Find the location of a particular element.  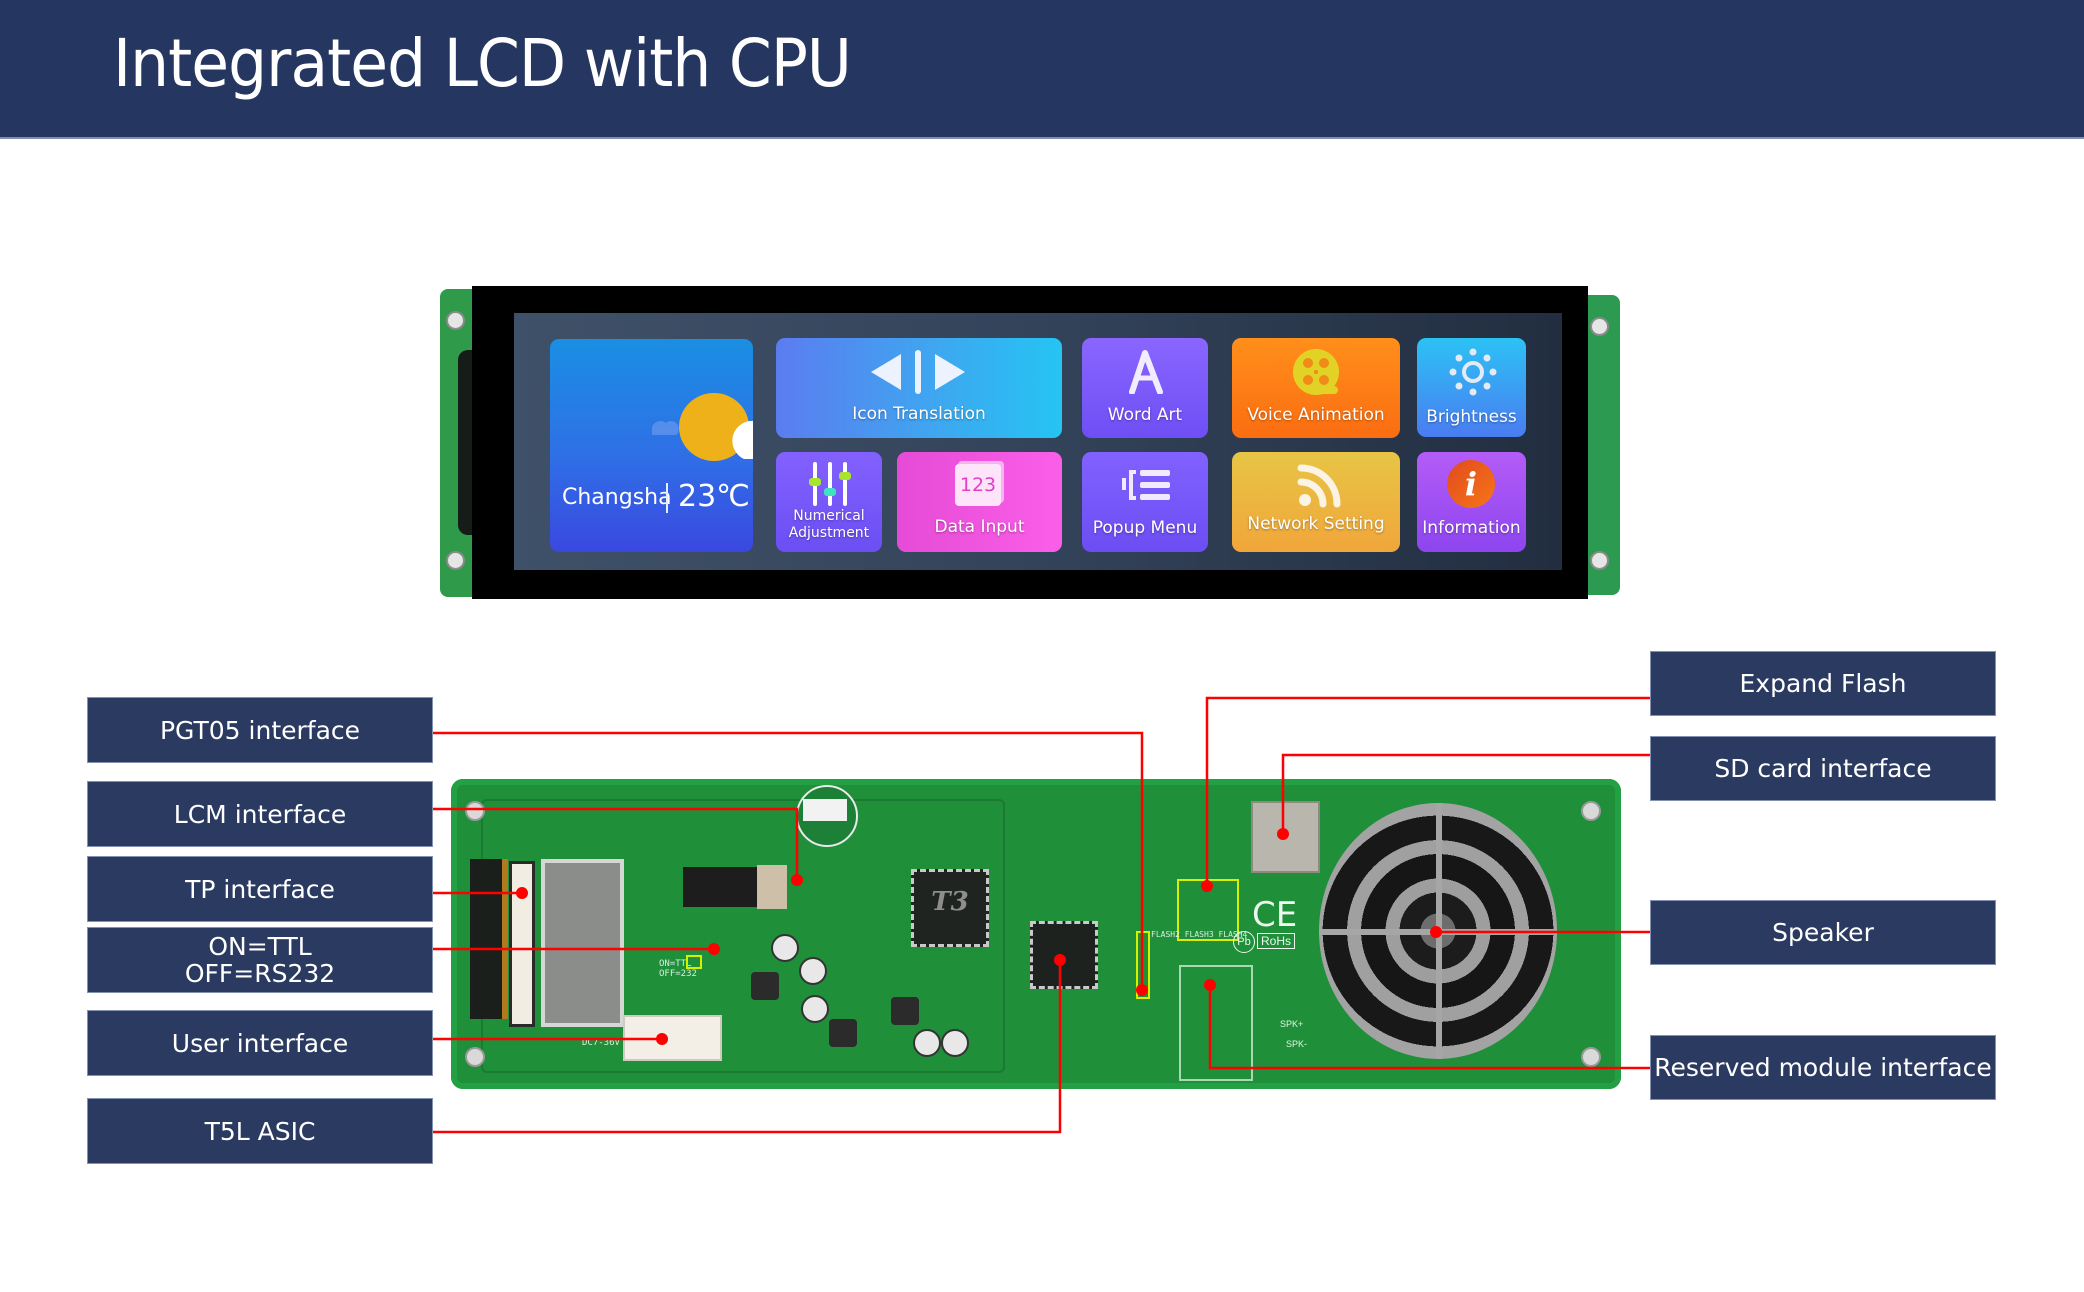

leader-sd is located at coordinates (1466, 793).